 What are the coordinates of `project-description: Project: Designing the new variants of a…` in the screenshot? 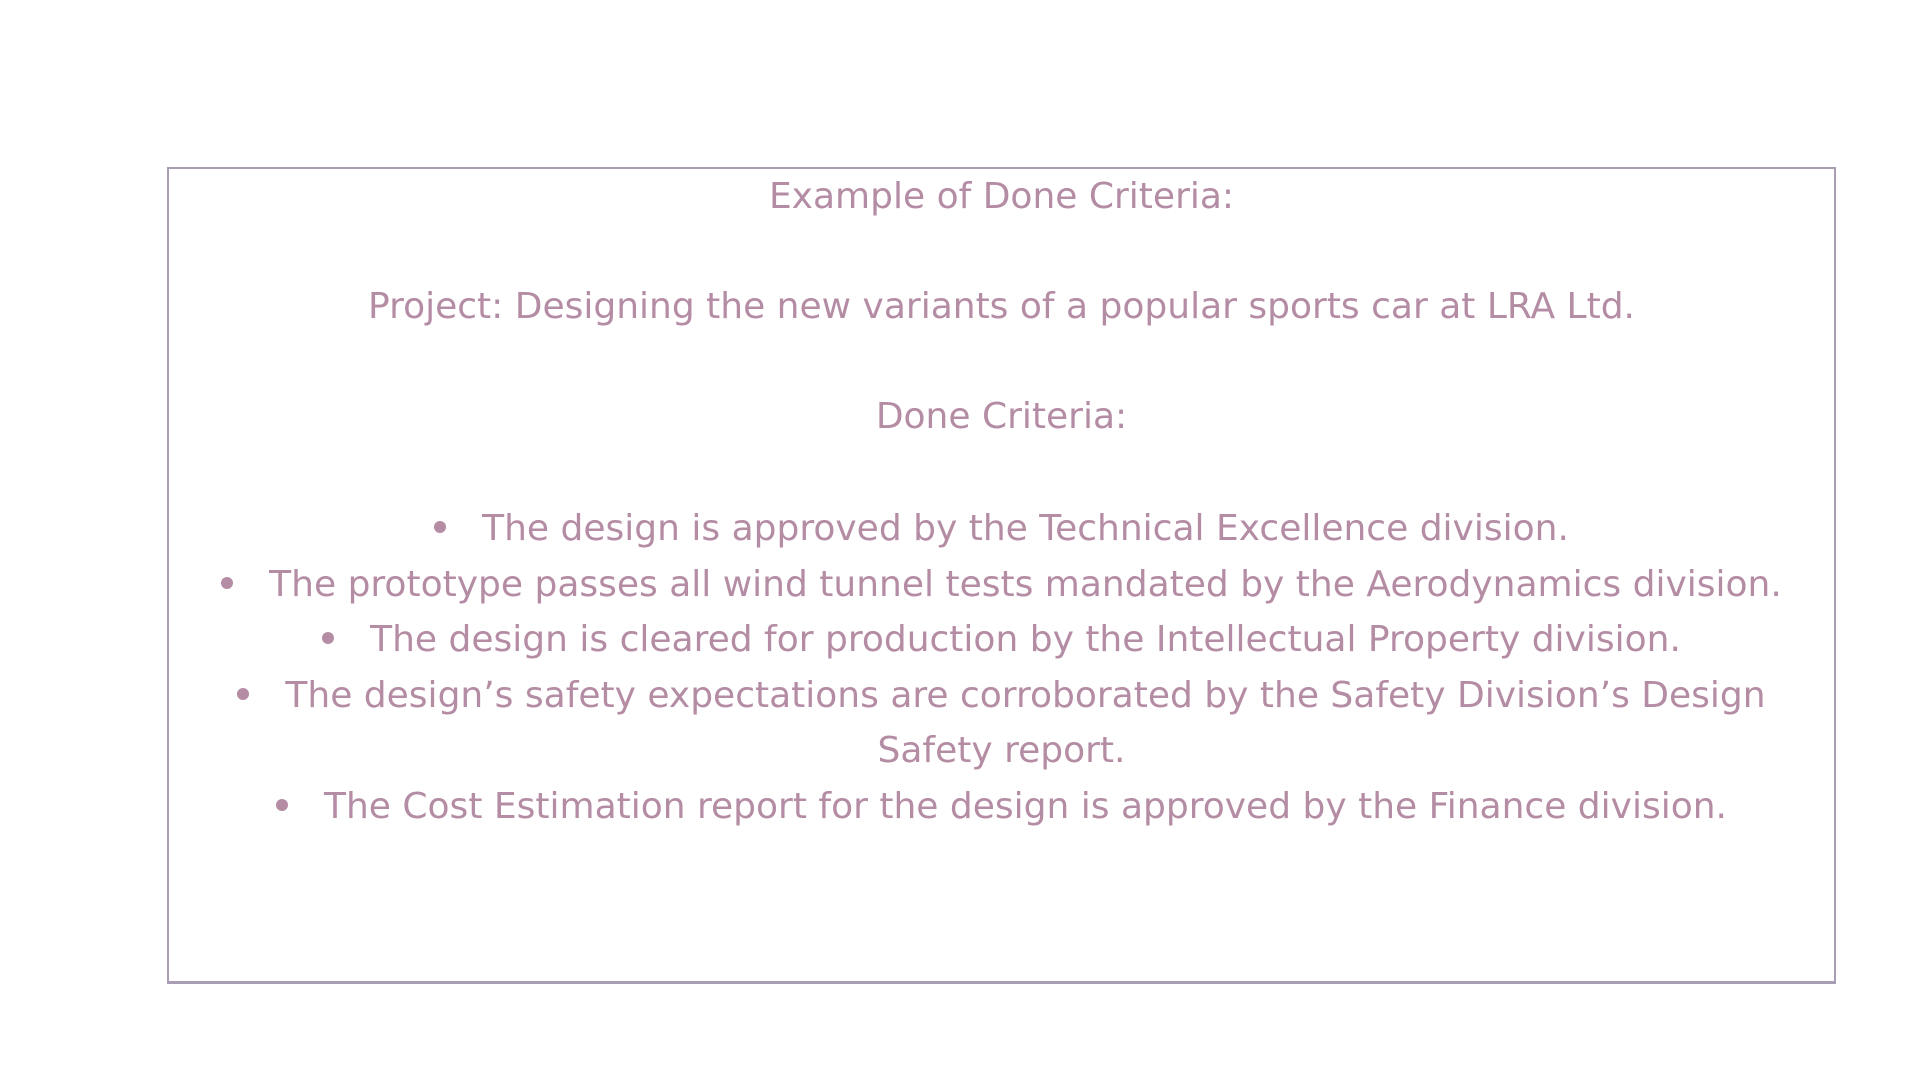 It's located at (1001, 306).